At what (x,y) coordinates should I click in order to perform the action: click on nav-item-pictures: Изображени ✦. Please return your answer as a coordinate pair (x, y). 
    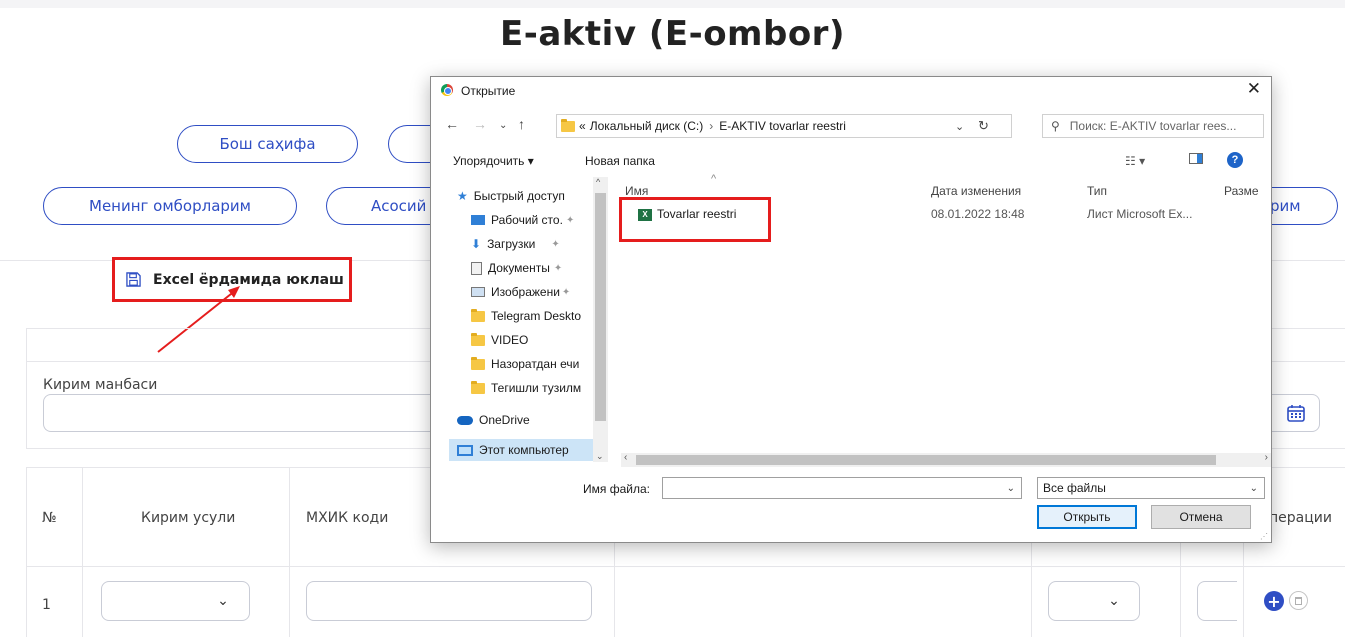
    Looking at the image, I should click on (528, 292).